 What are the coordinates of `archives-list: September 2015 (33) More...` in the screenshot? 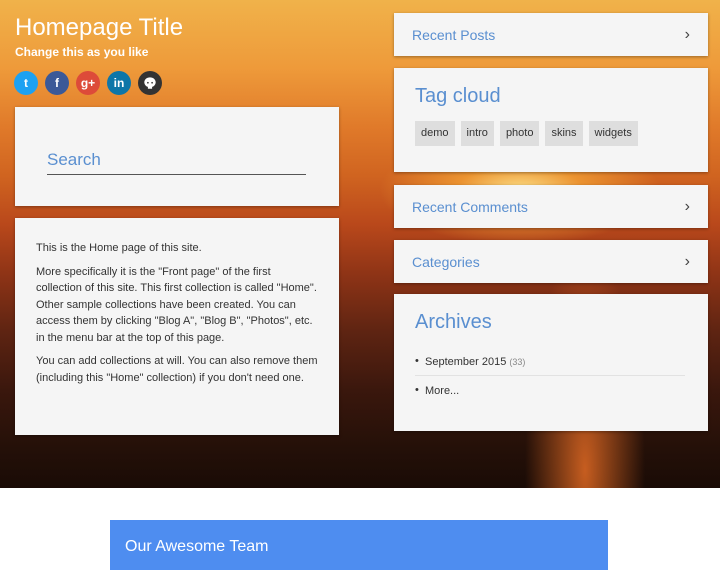 It's located at (550, 377).